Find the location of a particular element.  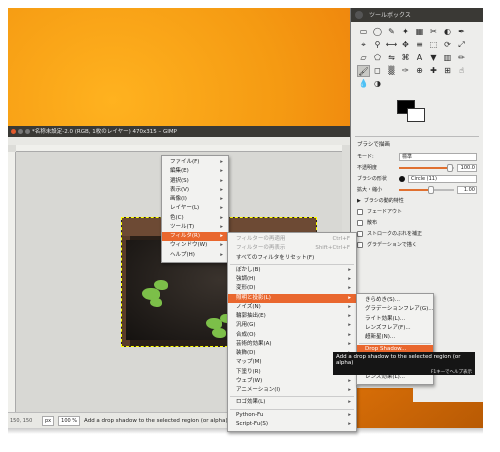

airbrush-icon: ▒ is located at coordinates (391, 71).